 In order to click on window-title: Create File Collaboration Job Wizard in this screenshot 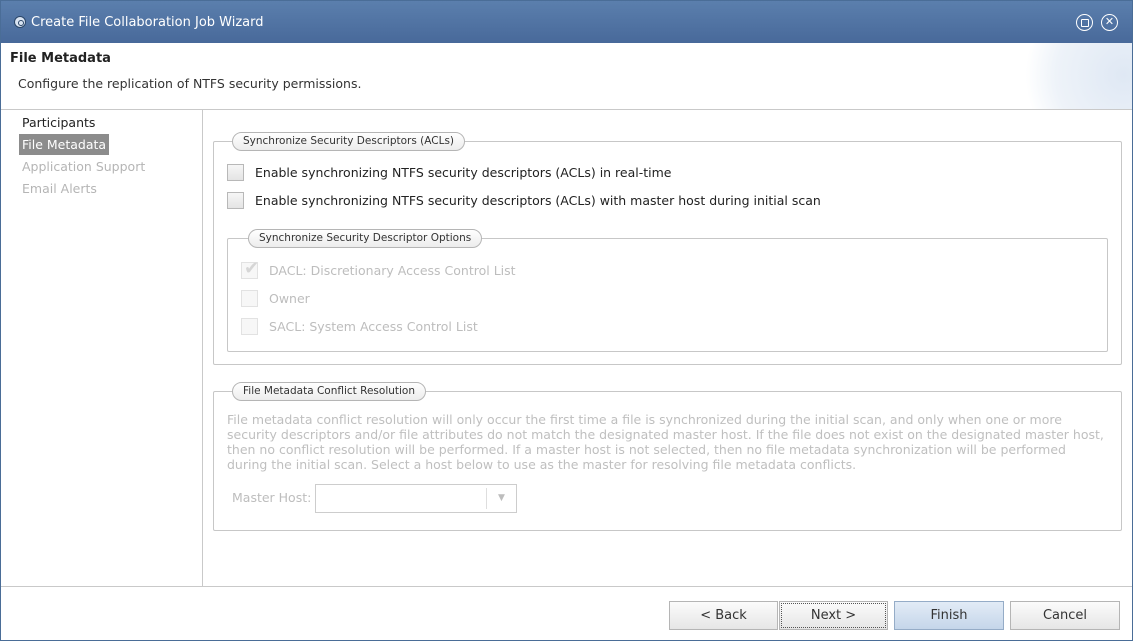, I will do `click(147, 22)`.